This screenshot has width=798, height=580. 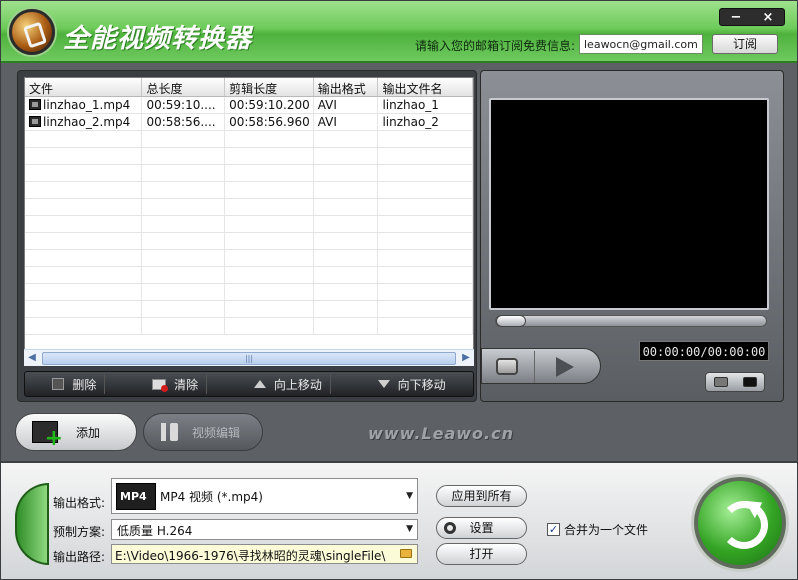 I want to click on move-down-icon, so click(x=383, y=384).